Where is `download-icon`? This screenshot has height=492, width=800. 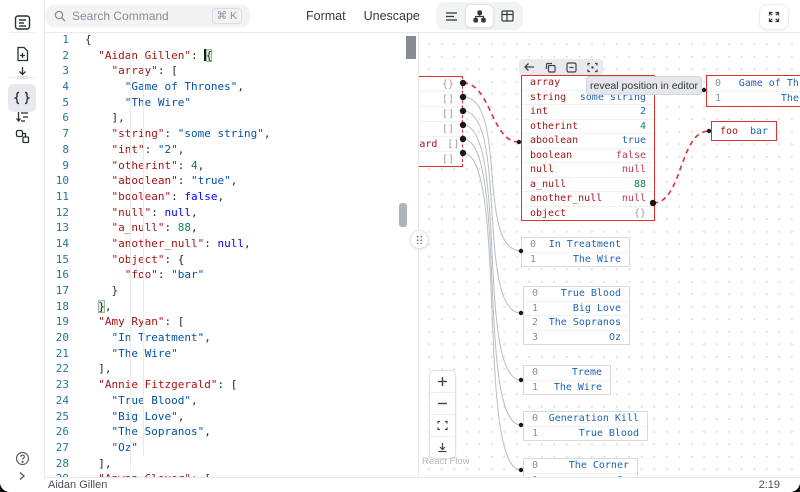
download-icon is located at coordinates (22, 72).